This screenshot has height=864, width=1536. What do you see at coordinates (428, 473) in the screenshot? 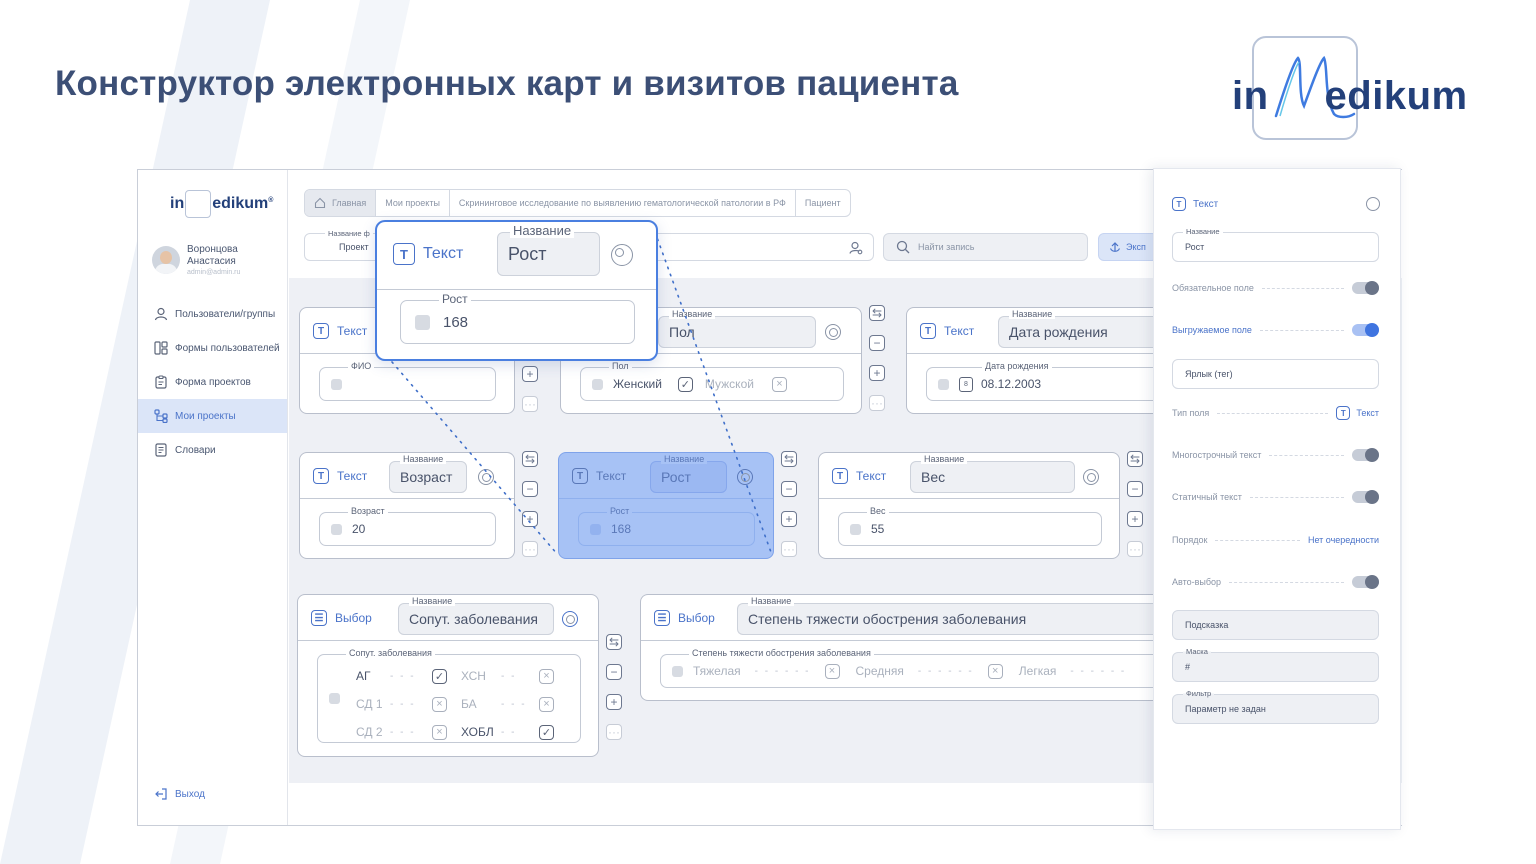
I see `name-field-age: Название Возраст` at bounding box center [428, 473].